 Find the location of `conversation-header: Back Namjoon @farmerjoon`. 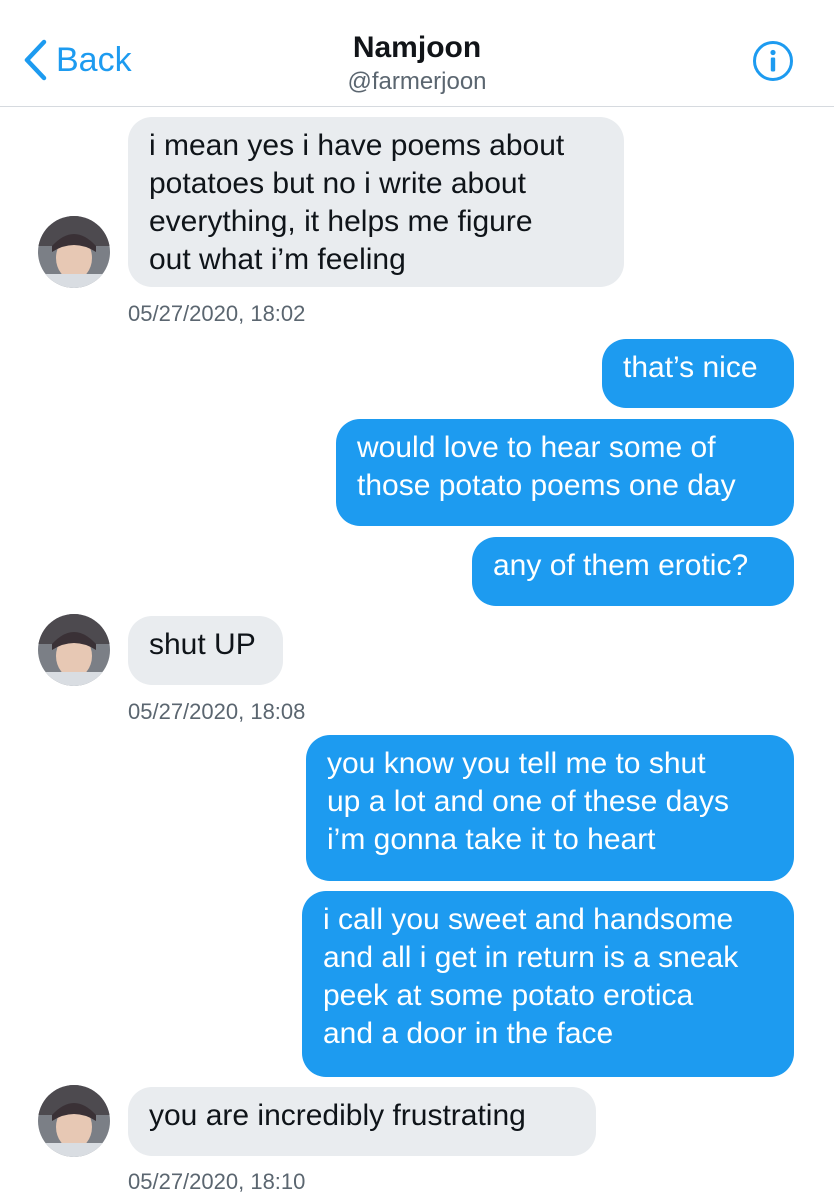

conversation-header: Back Namjoon @farmerjoon is located at coordinates (417, 53).